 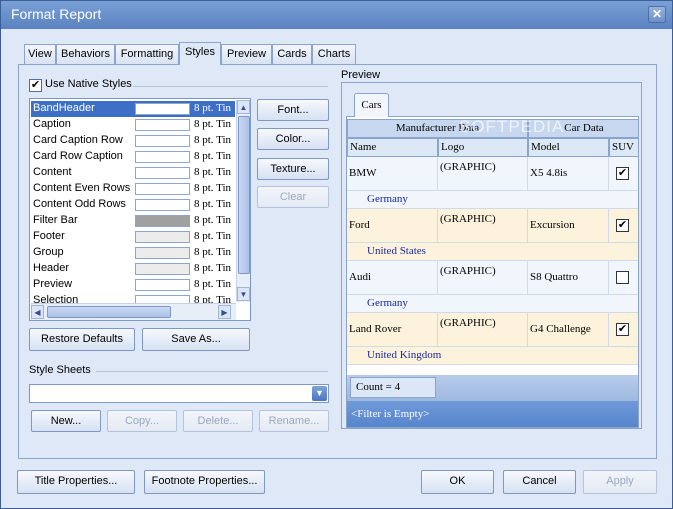 I want to click on cell-name: Land Rover, so click(x=392, y=330).